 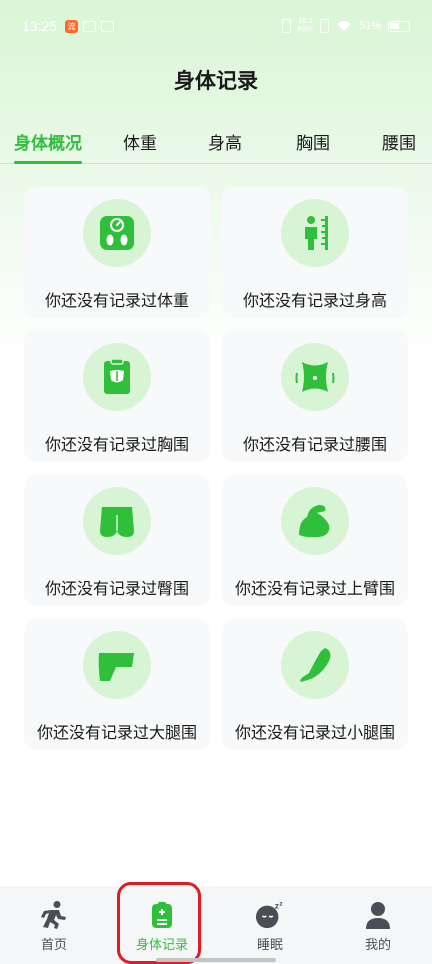 I want to click on notification-icons: 流, so click(x=90, y=26).